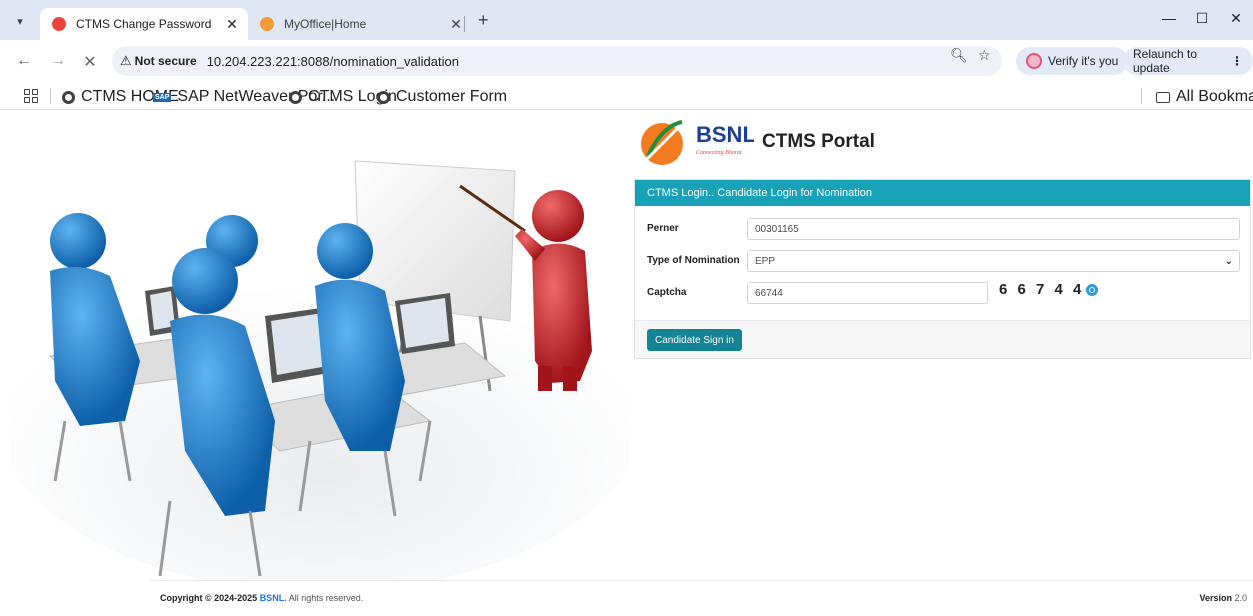 This screenshot has width=1253, height=616. What do you see at coordinates (1240, 598) in the screenshot?
I see `version-value: 2.0` at bounding box center [1240, 598].